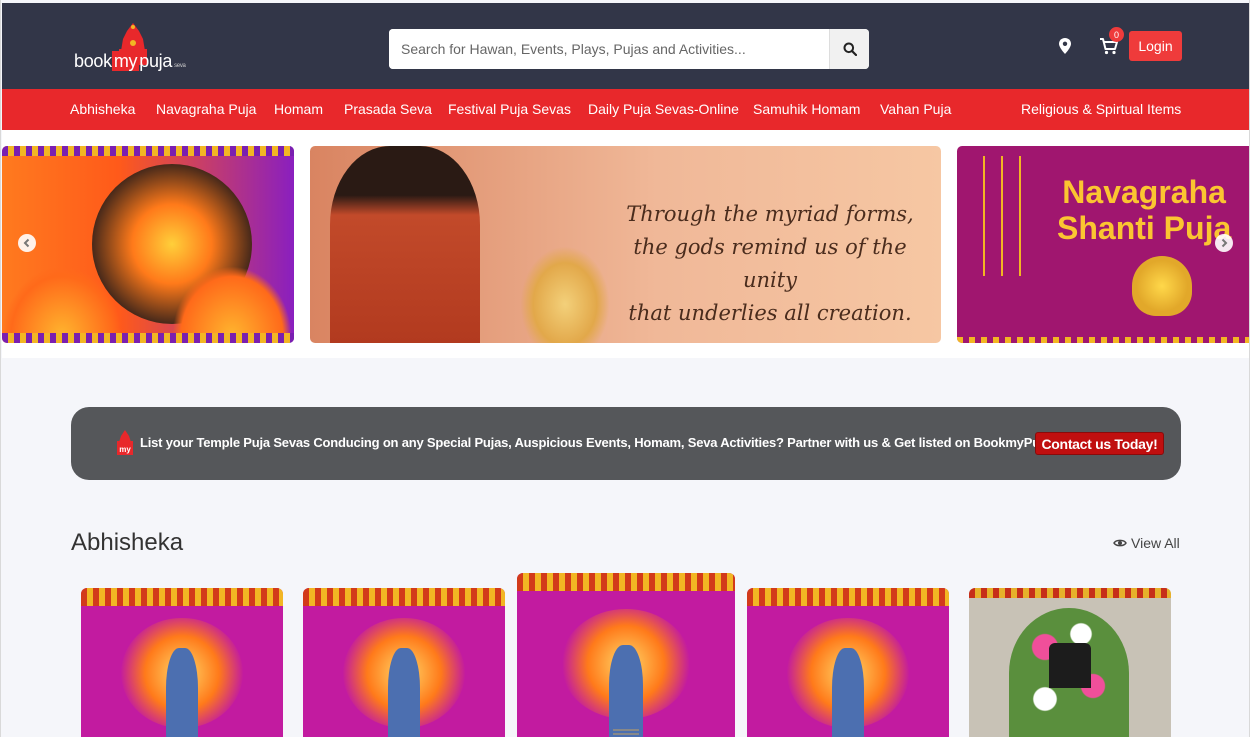 The width and height of the screenshot is (1250, 737). I want to click on header: bookmypujaseva 0 Login, so click(625, 46).